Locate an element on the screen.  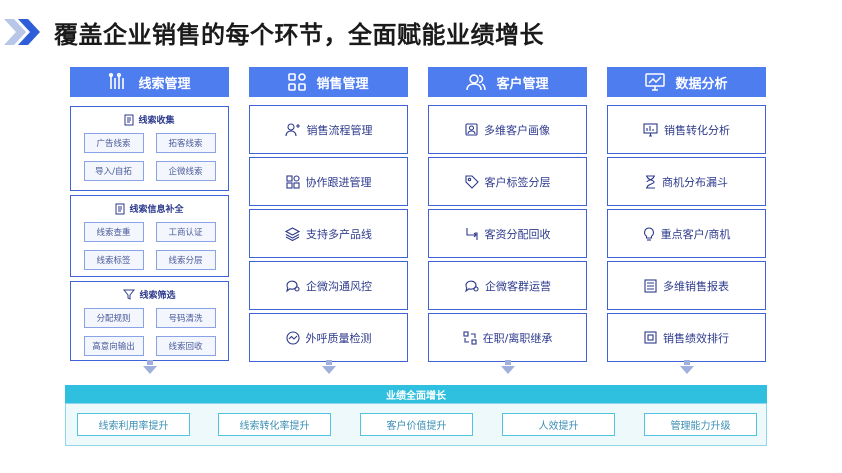
rank-icon is located at coordinates (650, 337).